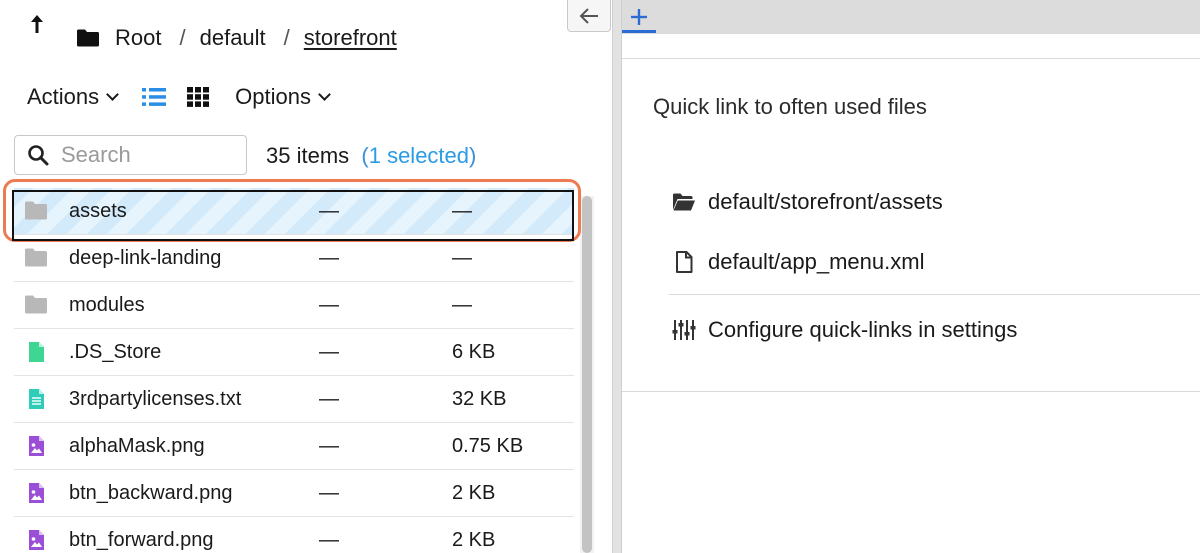  What do you see at coordinates (137, 445) in the screenshot?
I see `file-name: alphaMask.png` at bounding box center [137, 445].